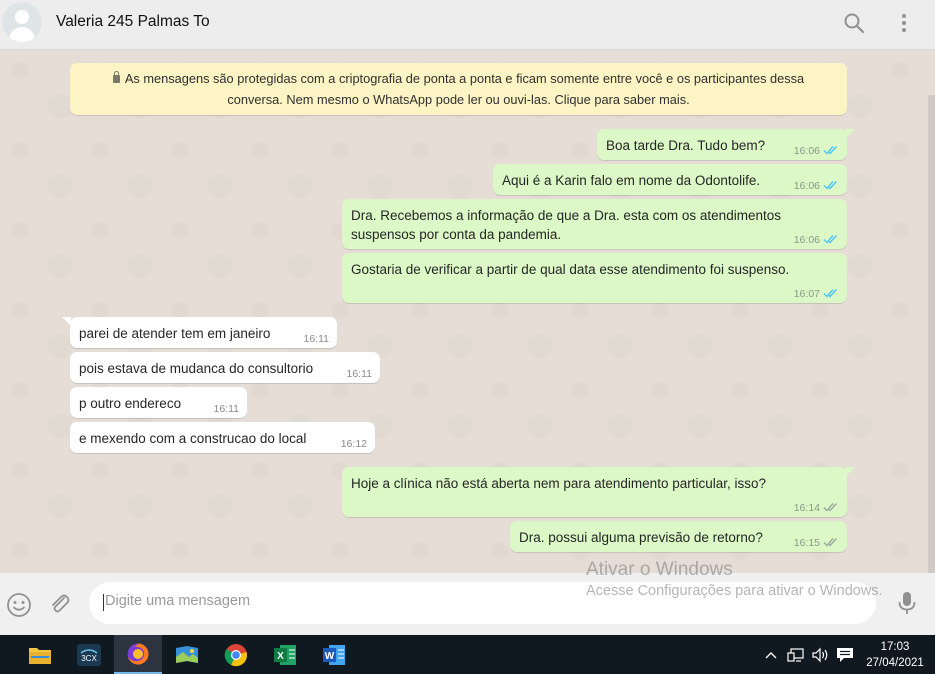 The width and height of the screenshot is (935, 674). I want to click on message-meta: 16:14, so click(816, 508).